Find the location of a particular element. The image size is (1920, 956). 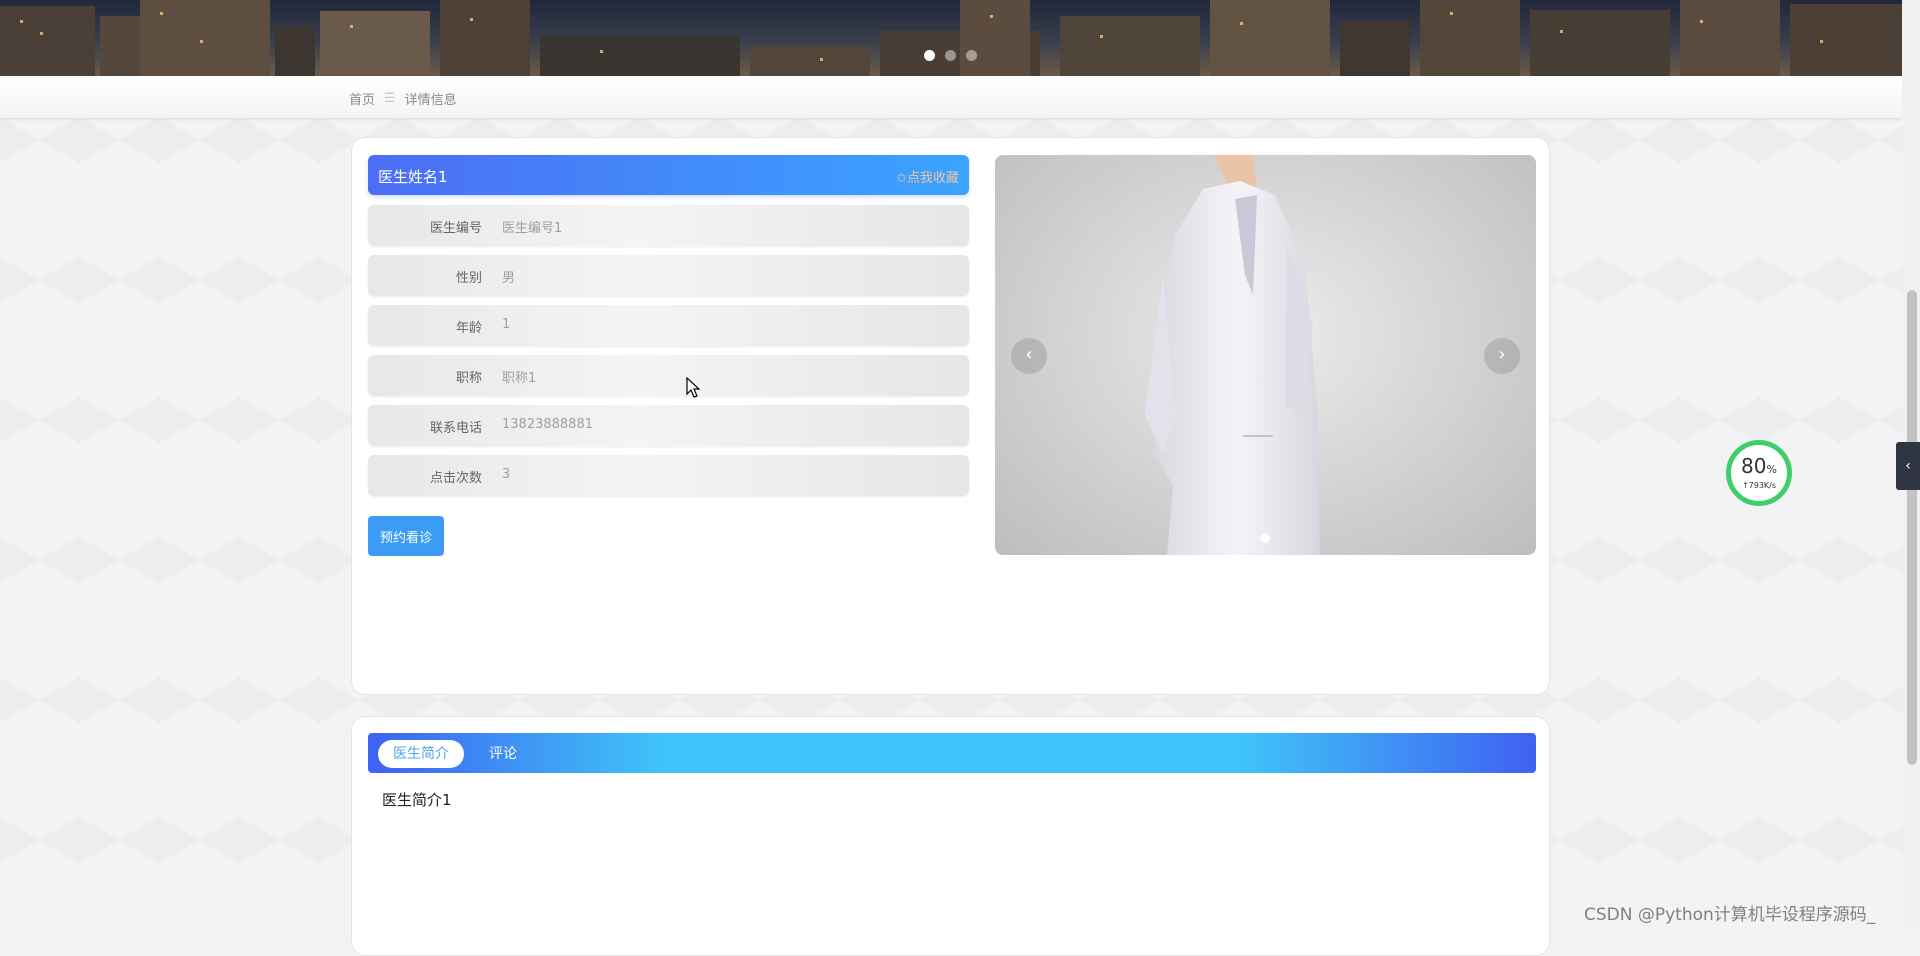

banner-indicators is located at coordinates (950, 55).